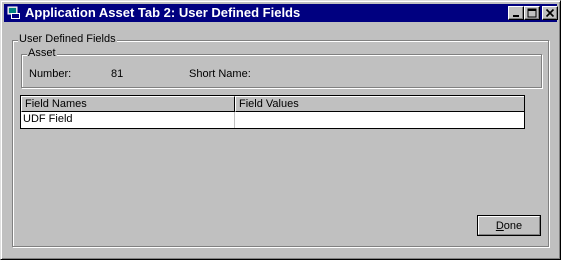 This screenshot has height=260, width=561. Describe the element at coordinates (117, 74) in the screenshot. I see `number-value: 81` at that location.